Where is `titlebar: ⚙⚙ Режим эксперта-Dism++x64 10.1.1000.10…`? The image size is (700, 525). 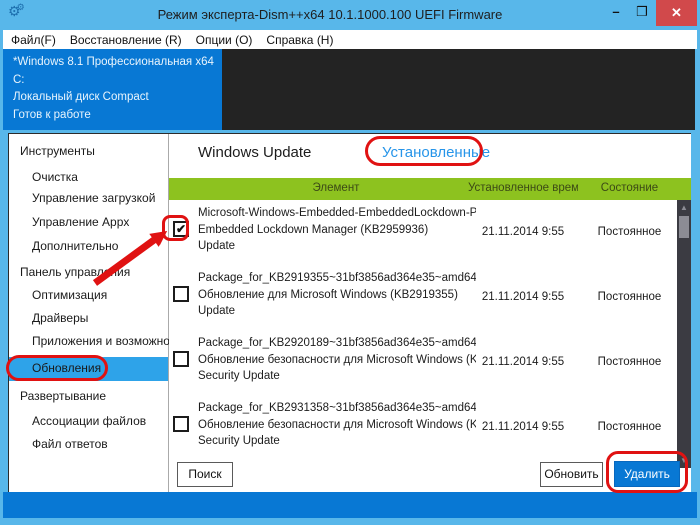 titlebar: ⚙⚙ Режим эксперта-Dism++x64 10.1.1000.10… is located at coordinates (350, 15).